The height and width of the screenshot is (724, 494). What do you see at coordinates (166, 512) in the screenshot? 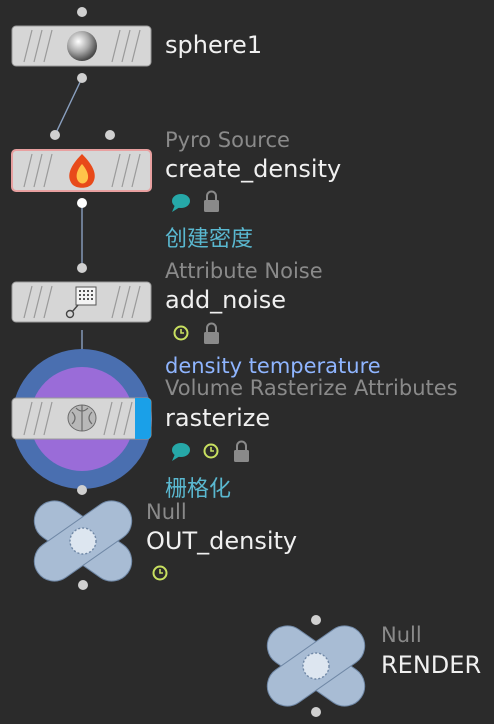
I see `node-type-out-density: Null` at bounding box center [166, 512].